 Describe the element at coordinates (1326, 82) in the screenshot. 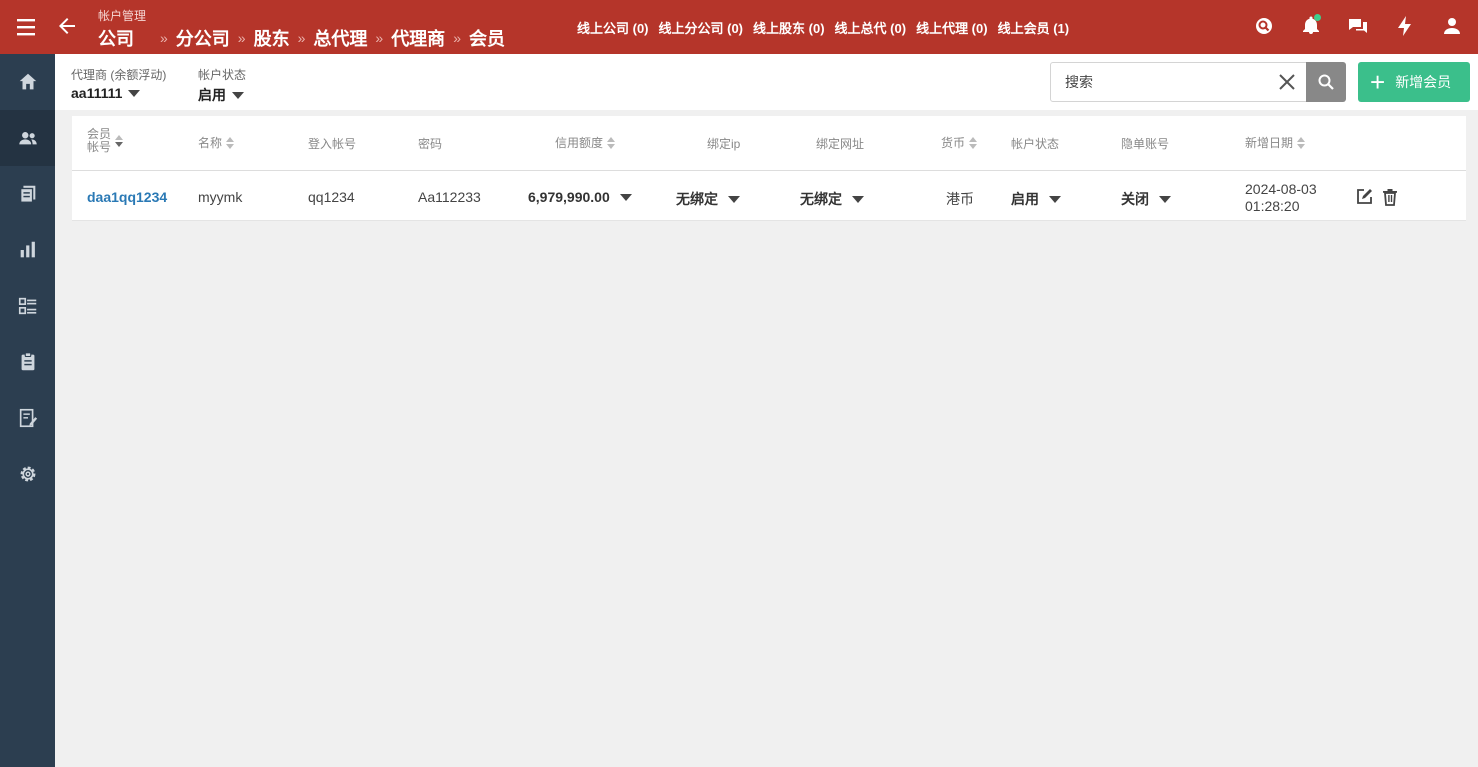

I see `search-button` at that location.